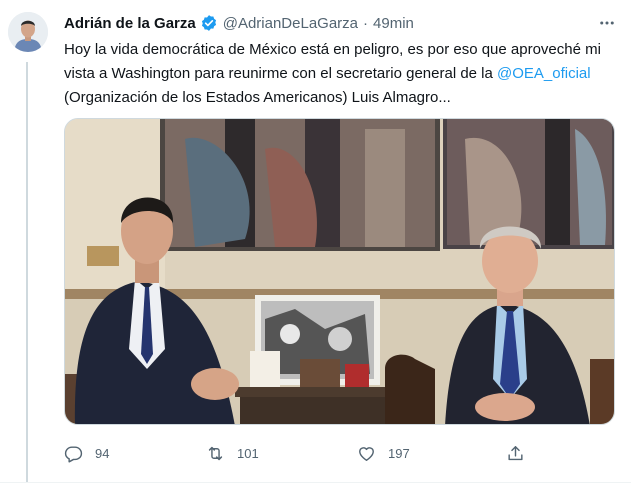 The height and width of the screenshot is (483, 631). I want to click on share-icon, so click(515, 453).